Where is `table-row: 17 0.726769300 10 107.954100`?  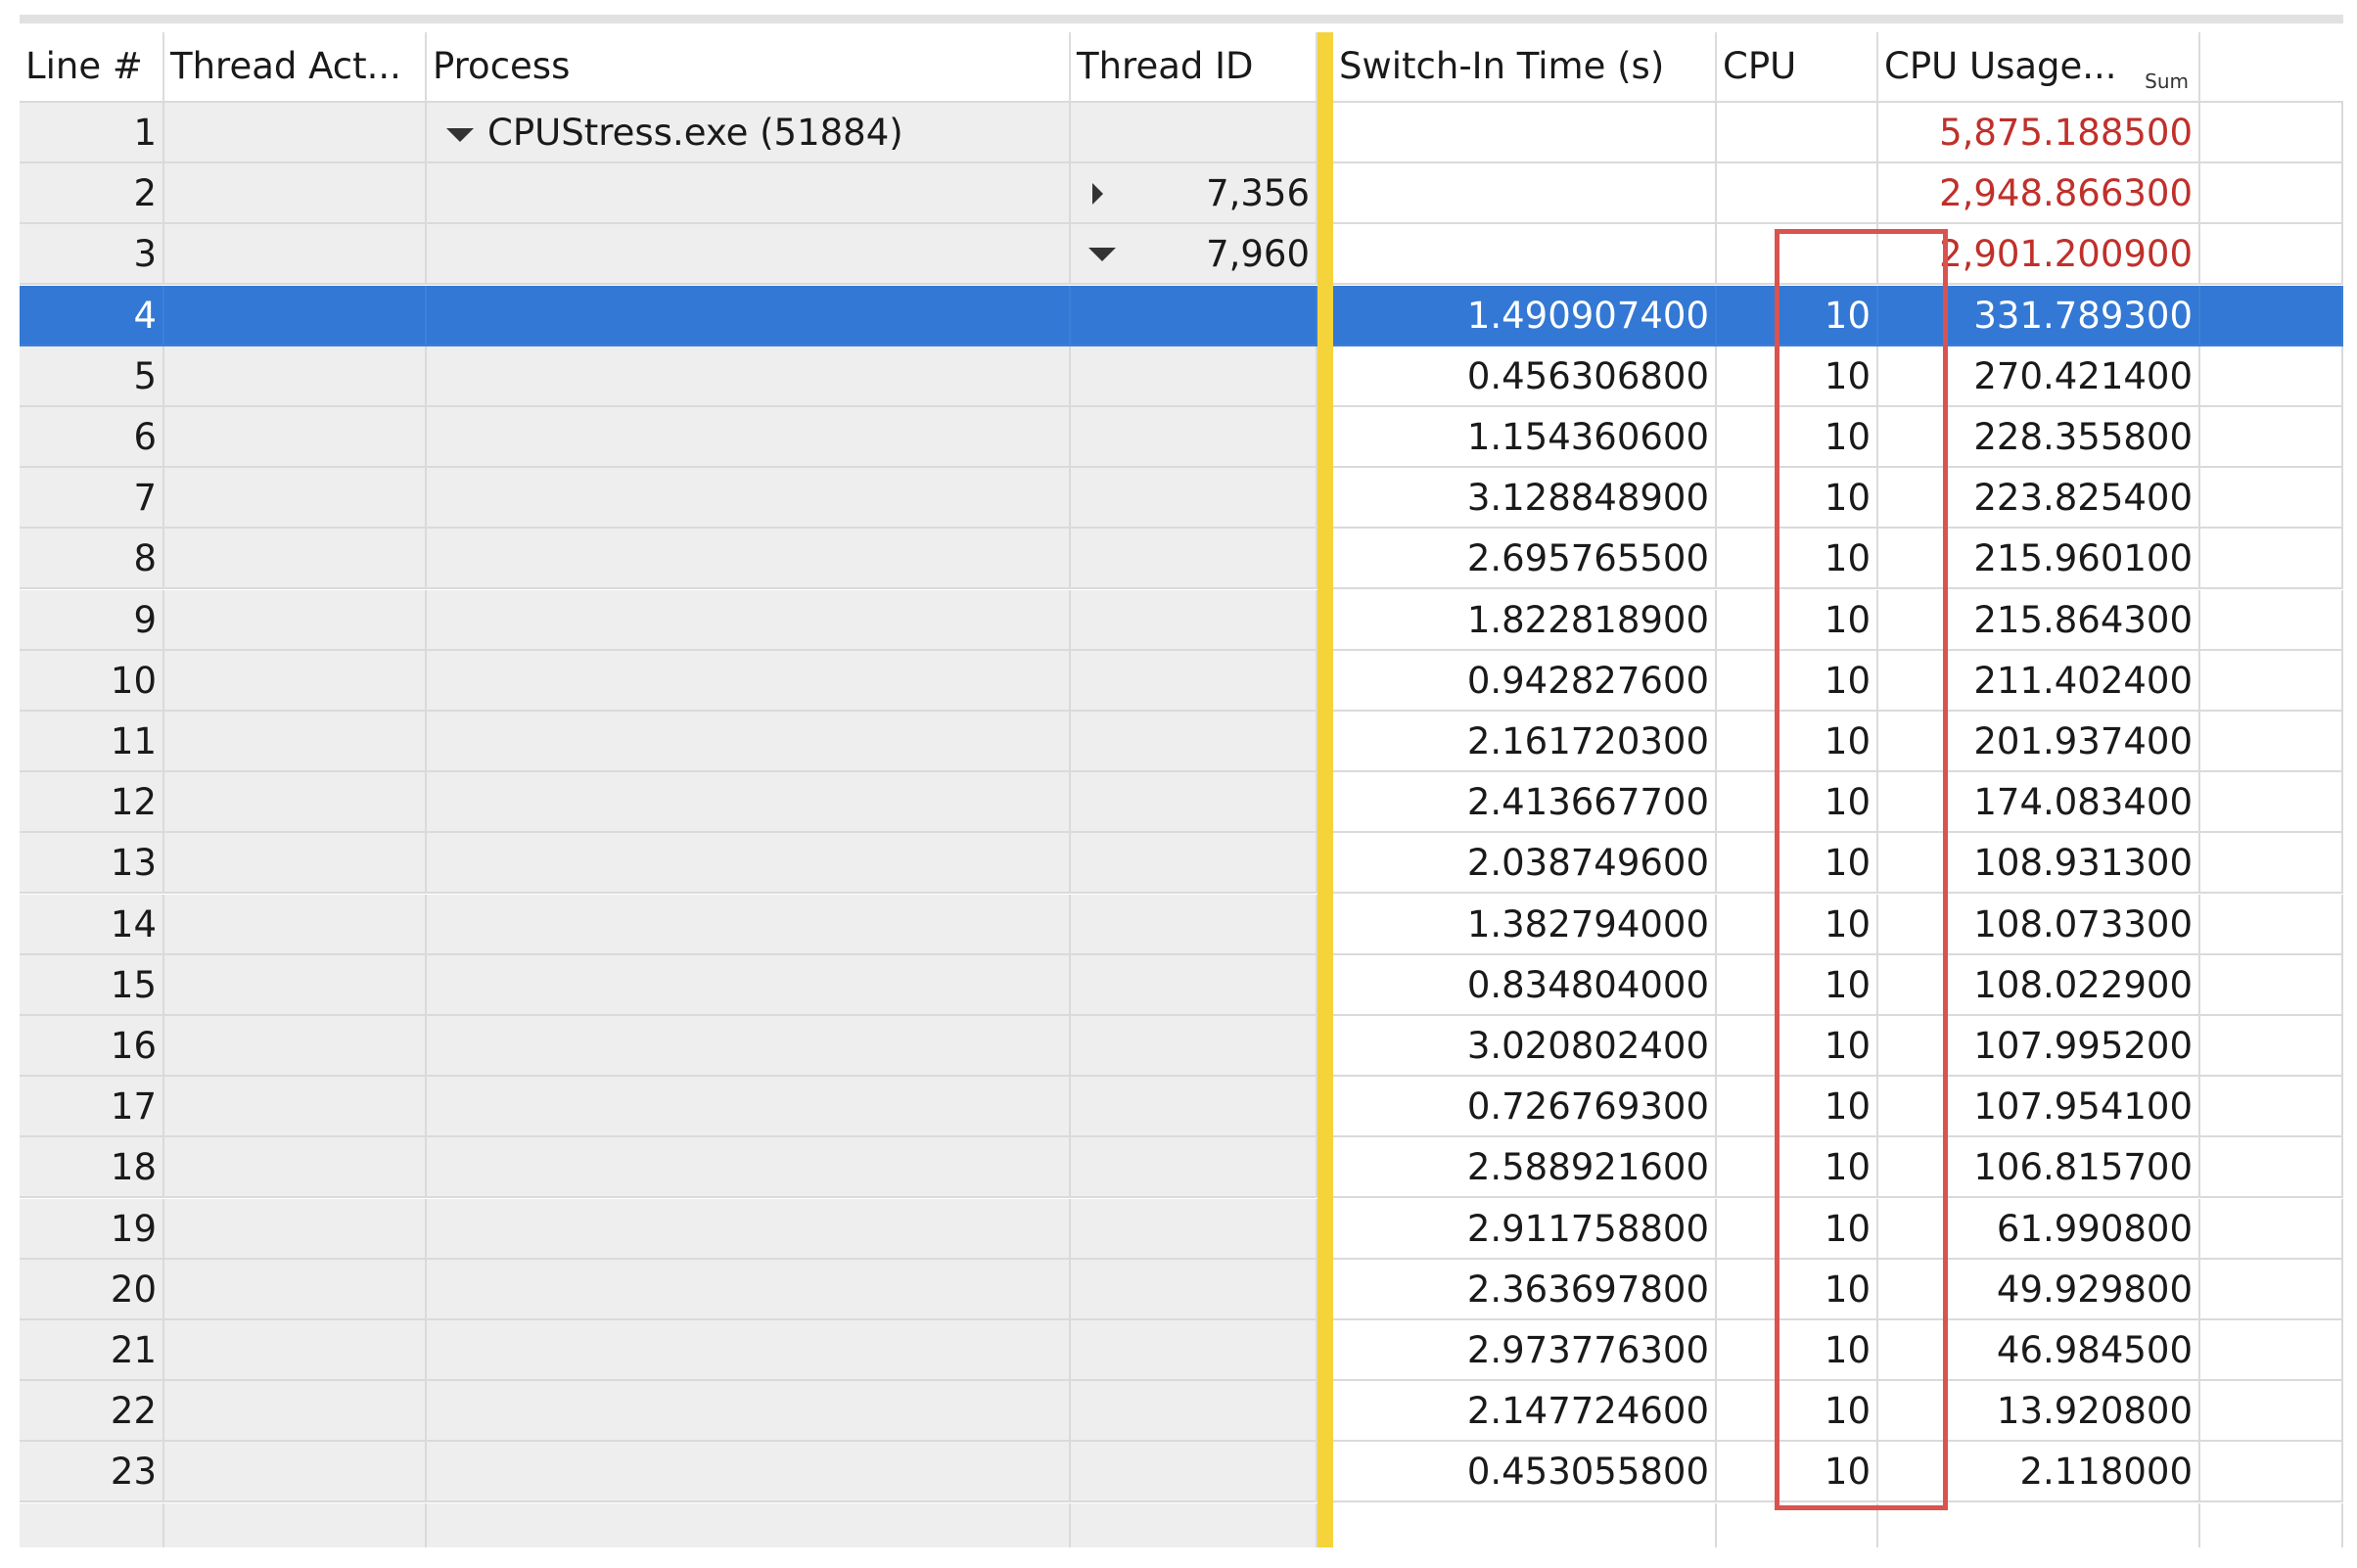
table-row: 17 0.726769300 10 107.954100 is located at coordinates (1181, 1107).